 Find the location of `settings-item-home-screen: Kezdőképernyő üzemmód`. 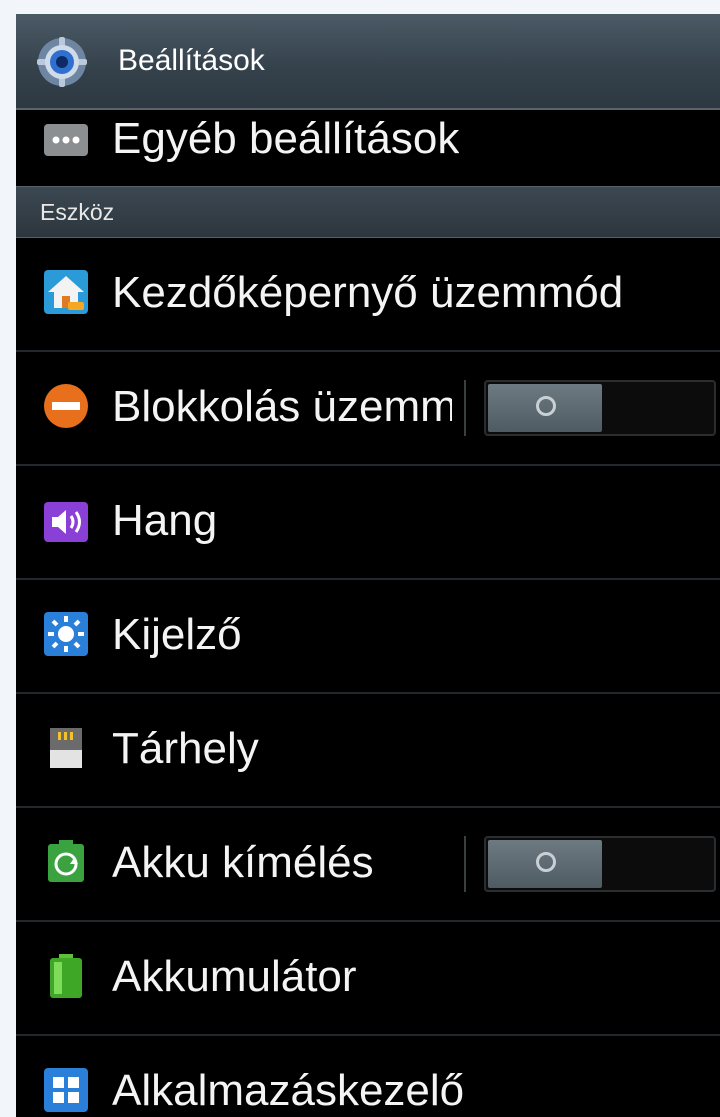

settings-item-home-screen: Kezdőképernyő üzemmód is located at coordinates (368, 295).